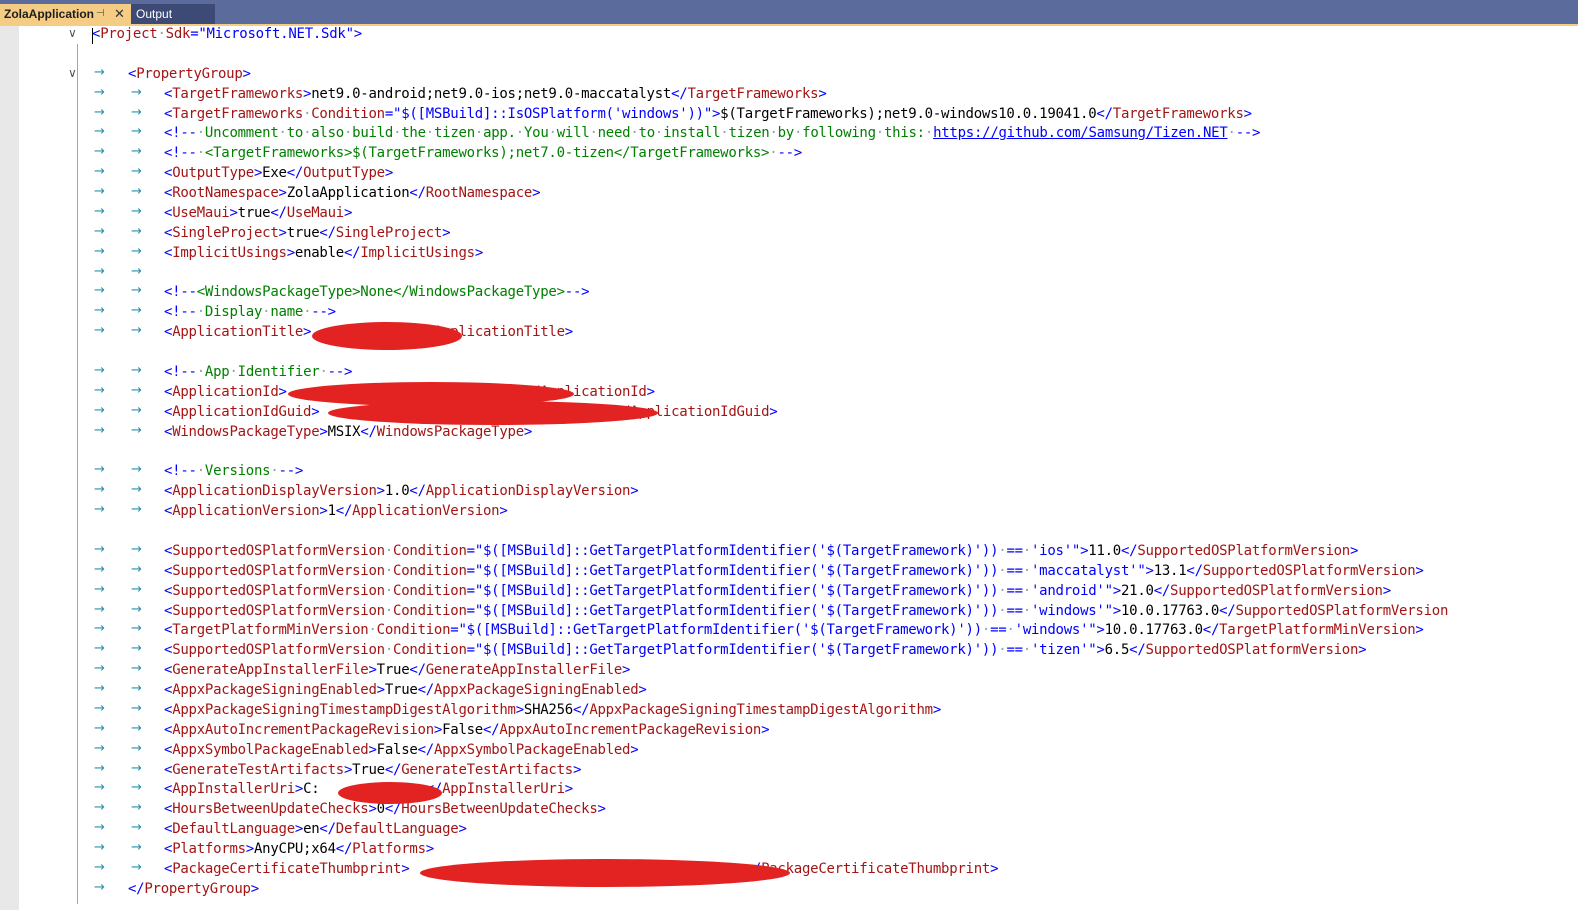  What do you see at coordinates (789, 312) in the screenshot?
I see `code-line: → → <!--·Display·name·-->` at bounding box center [789, 312].